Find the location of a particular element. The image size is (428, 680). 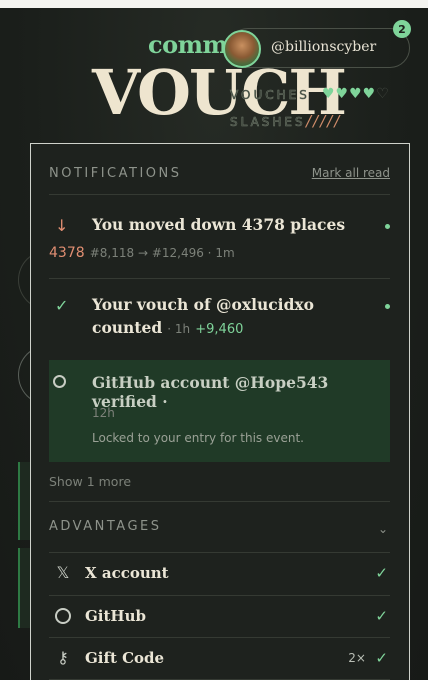

advantage-row-x-account: 𝕏 X account ✓ is located at coordinates (219, 574).